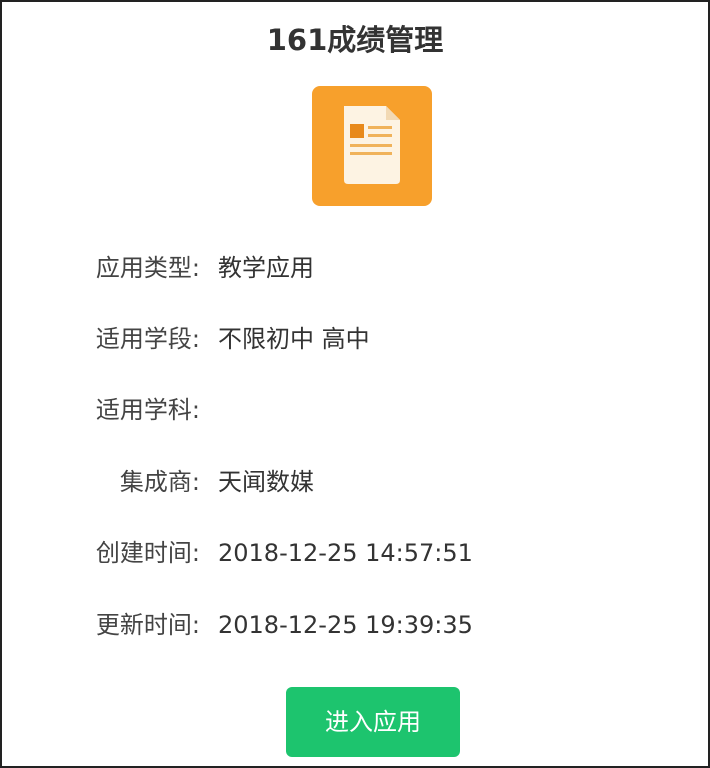  I want to click on school-stage-value: 不限初中 高中, so click(294, 339).